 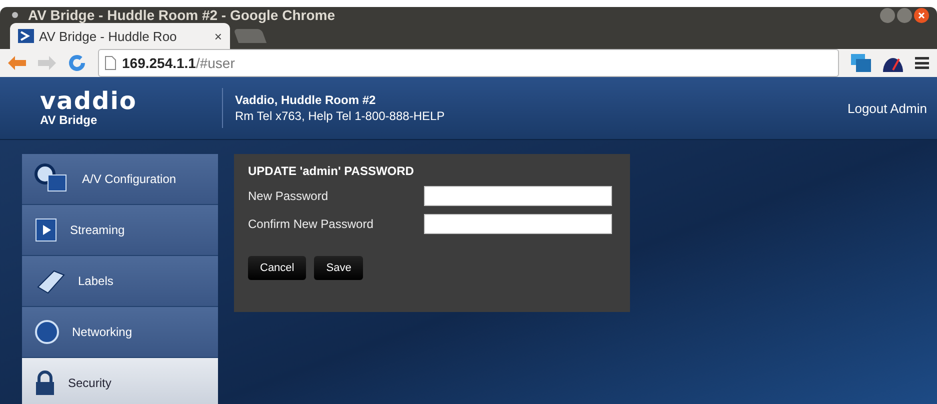 What do you see at coordinates (120, 230) in the screenshot?
I see `sidebar-item: Streaming` at bounding box center [120, 230].